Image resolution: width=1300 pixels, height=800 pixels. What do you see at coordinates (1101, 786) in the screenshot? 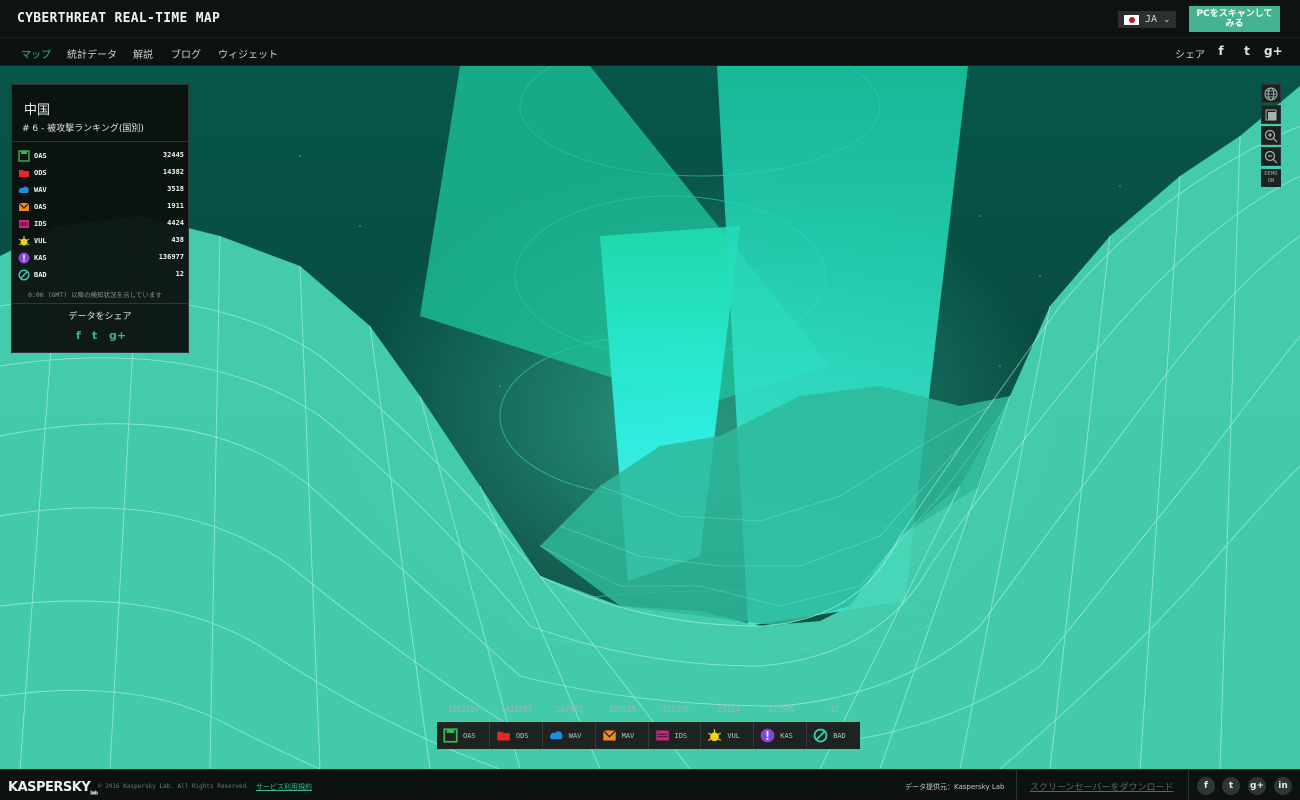
I see `download-screensaver-link: スクリーンセーバーをダウンロード` at bounding box center [1101, 786].